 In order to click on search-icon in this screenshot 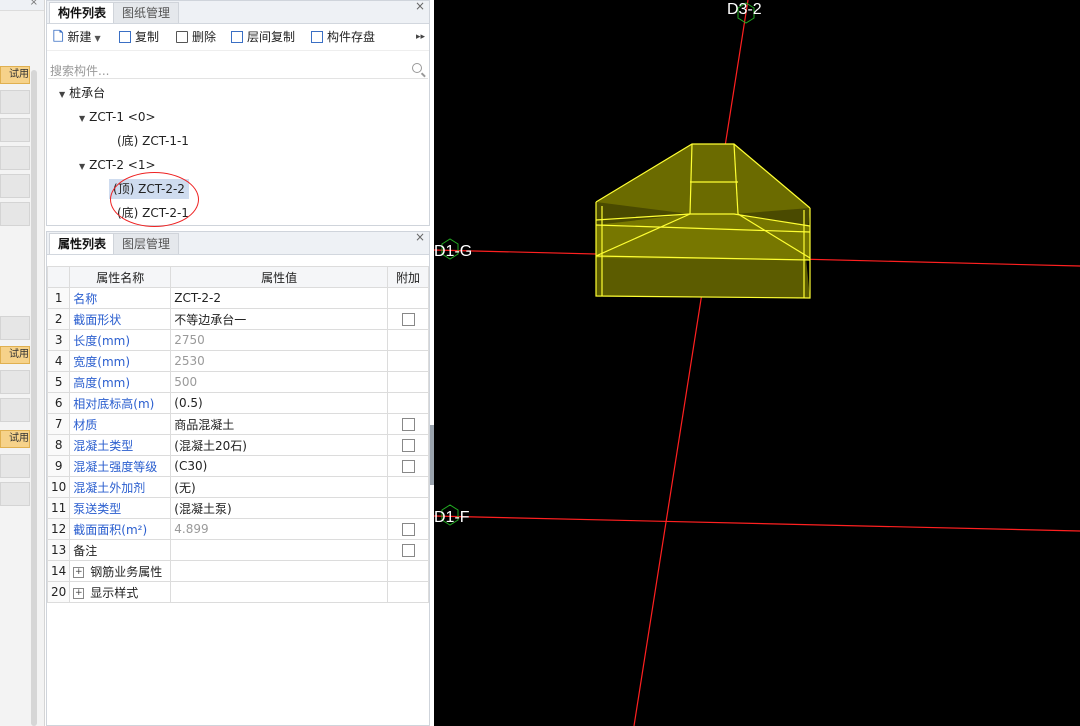, I will do `click(417, 68)`.